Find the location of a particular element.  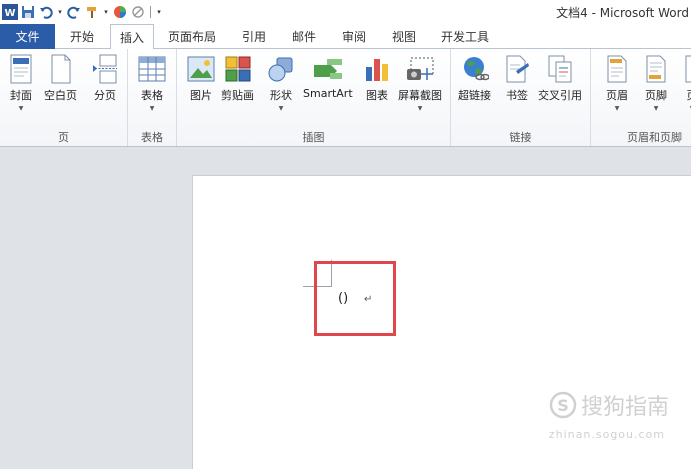

hyperlink-button: 超链接 is located at coordinates (474, 78).